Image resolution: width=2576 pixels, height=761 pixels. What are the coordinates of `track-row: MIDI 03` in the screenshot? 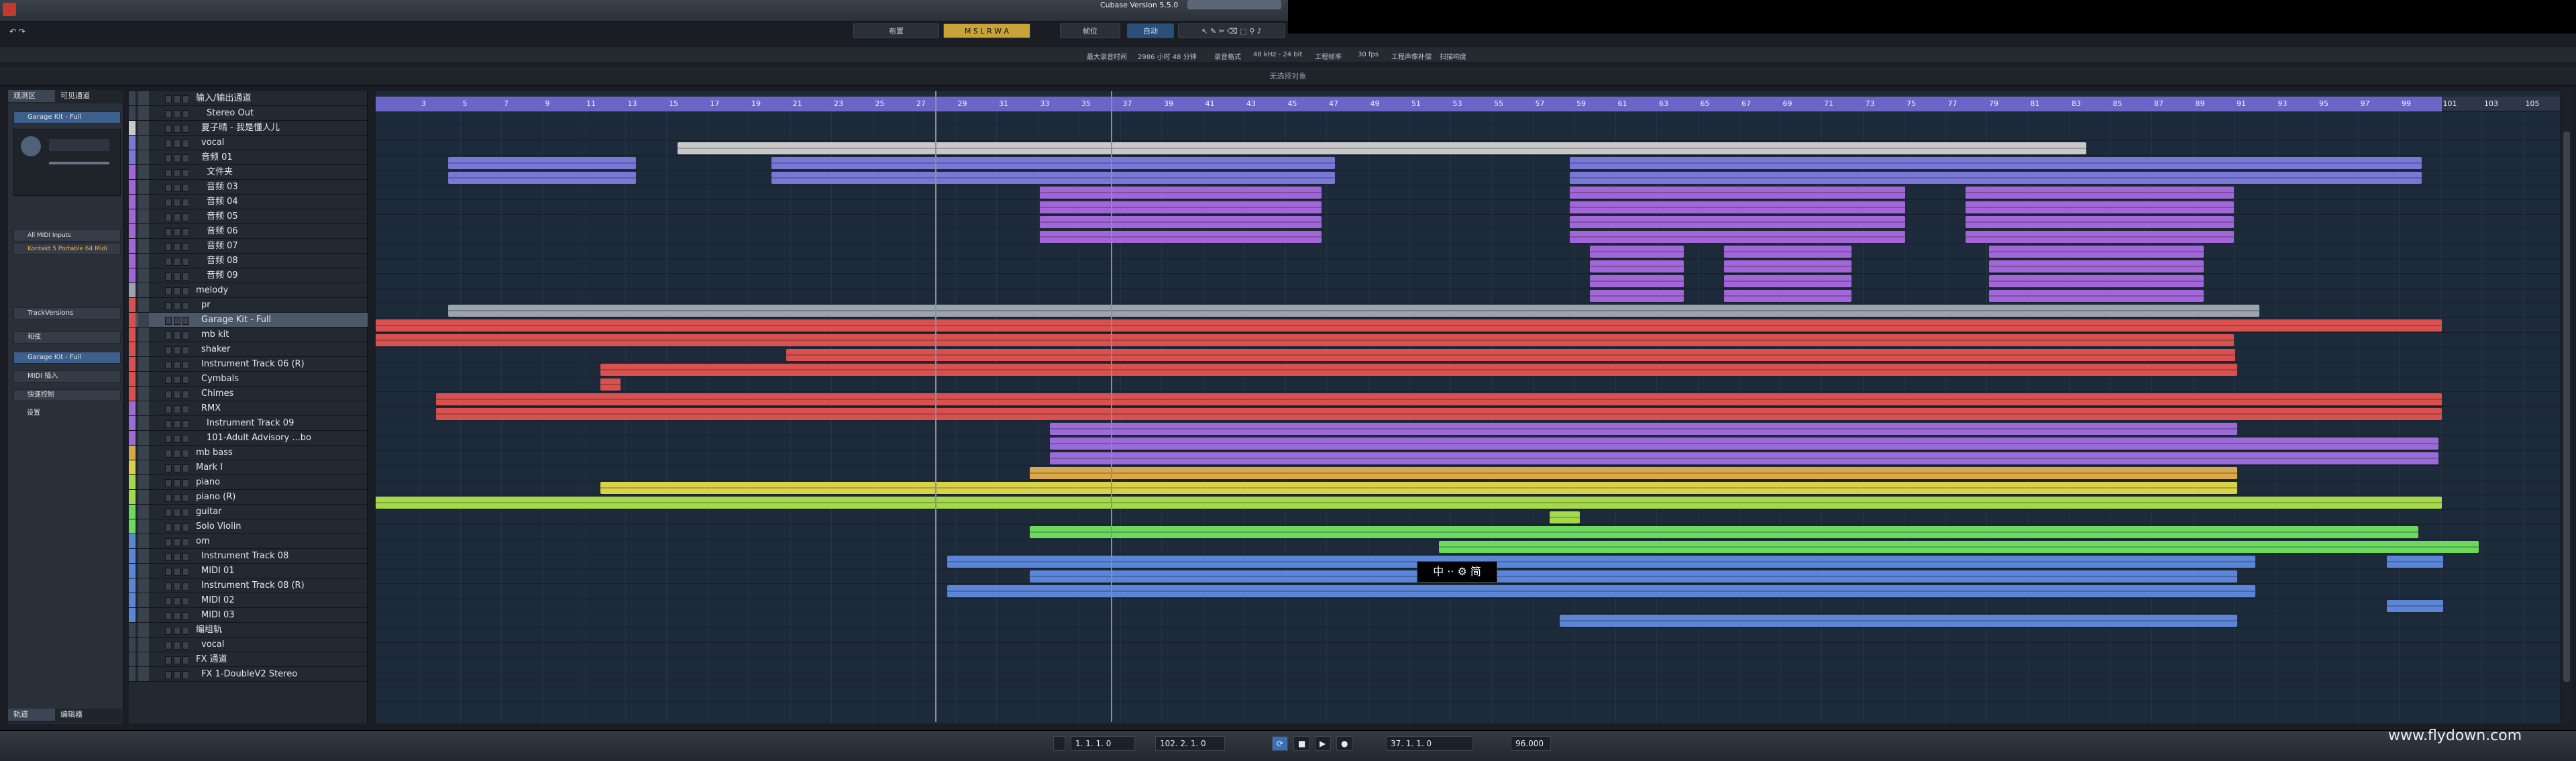 It's located at (248, 615).